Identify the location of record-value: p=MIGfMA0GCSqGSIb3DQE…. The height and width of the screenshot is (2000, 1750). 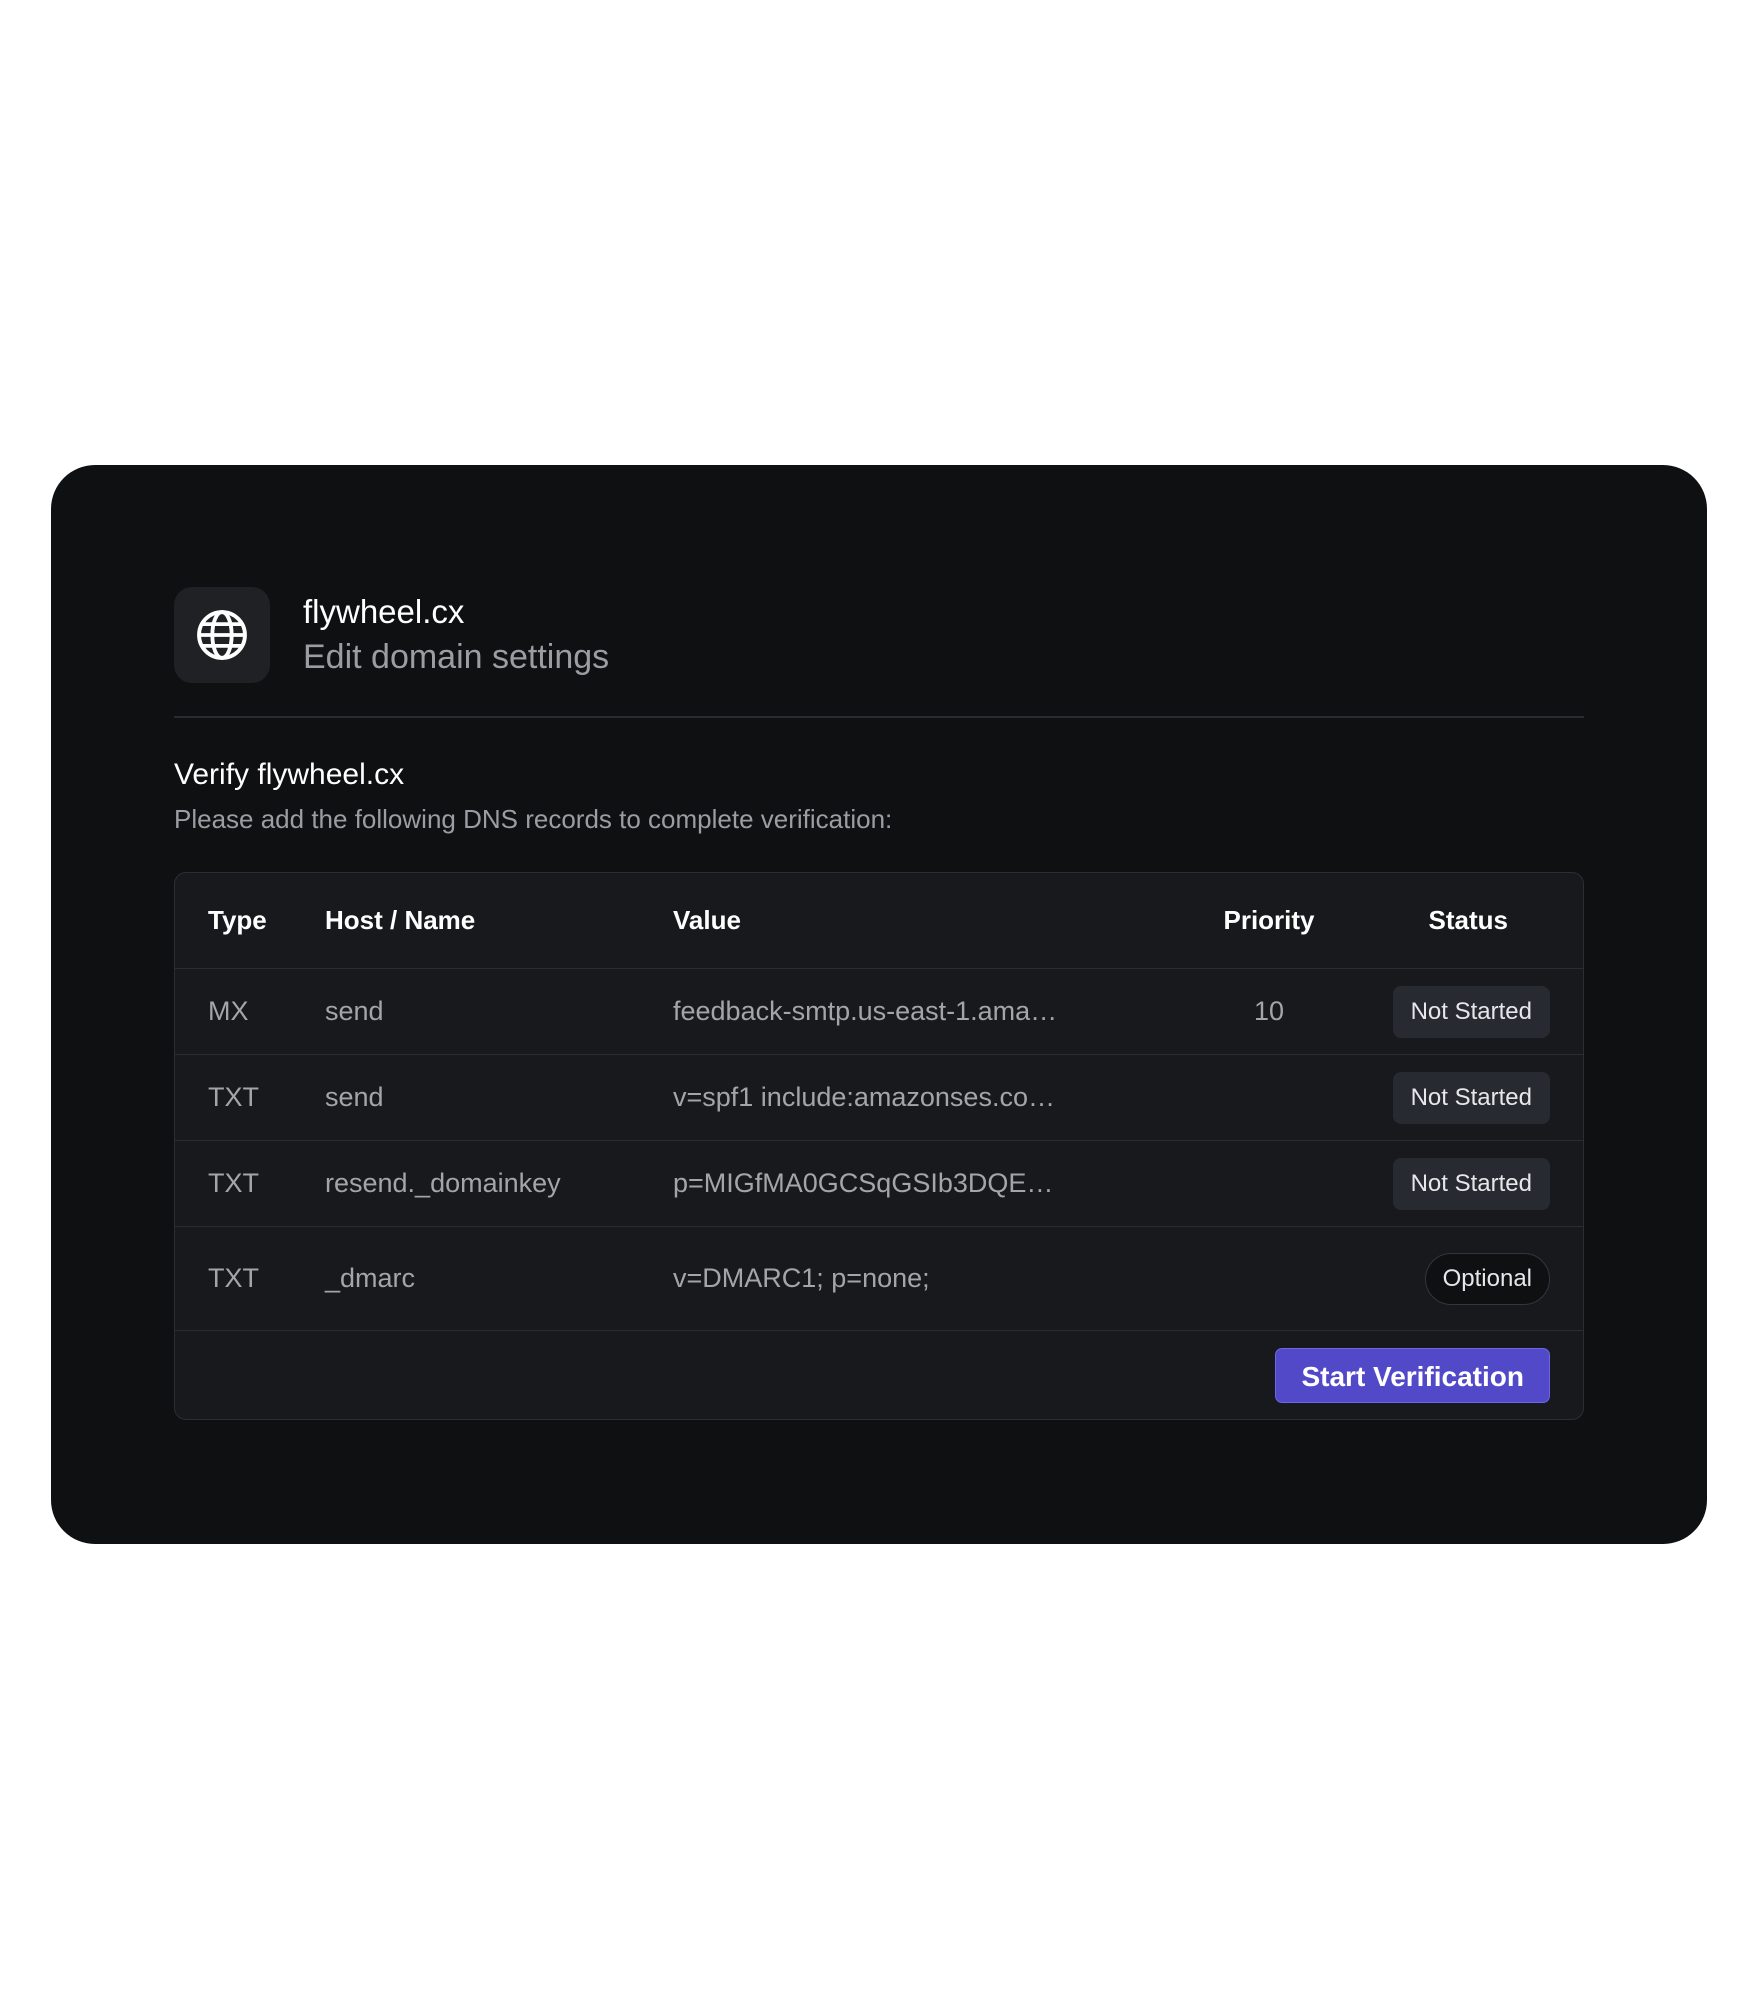
(863, 1183).